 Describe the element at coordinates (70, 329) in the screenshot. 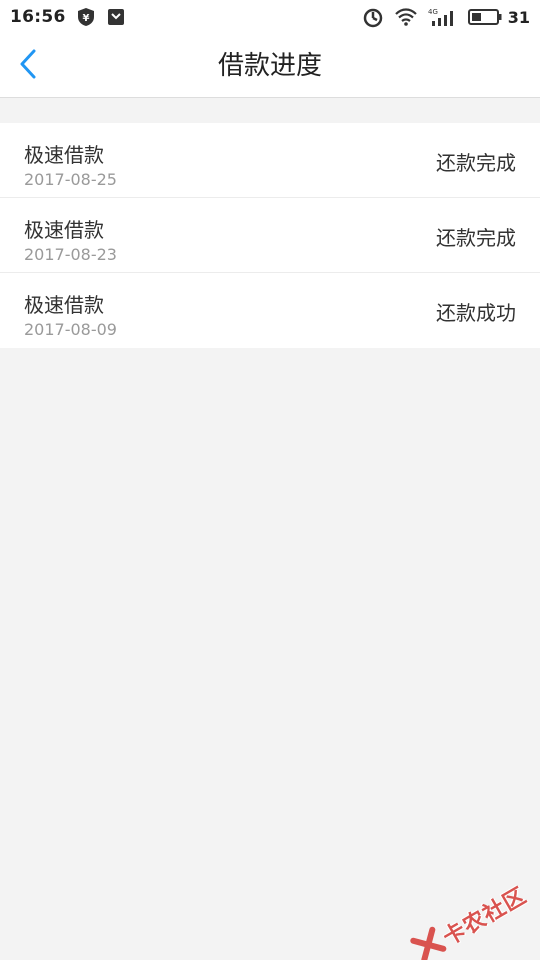

I see `loan-date: 2017-08-09` at that location.